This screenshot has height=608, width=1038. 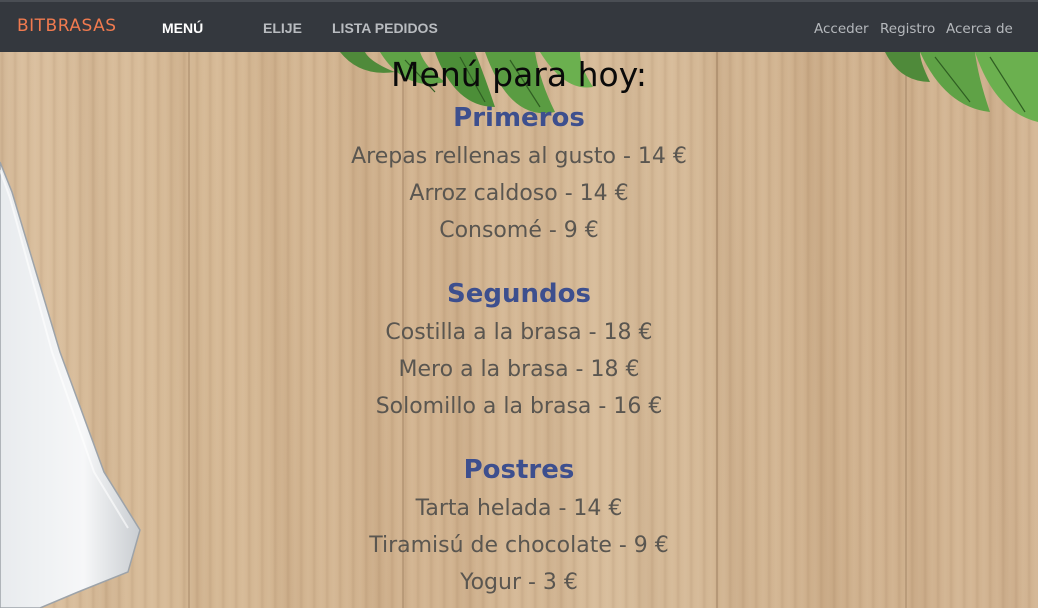 I want to click on dish-item: Yogur - 3 €, so click(x=519, y=582).